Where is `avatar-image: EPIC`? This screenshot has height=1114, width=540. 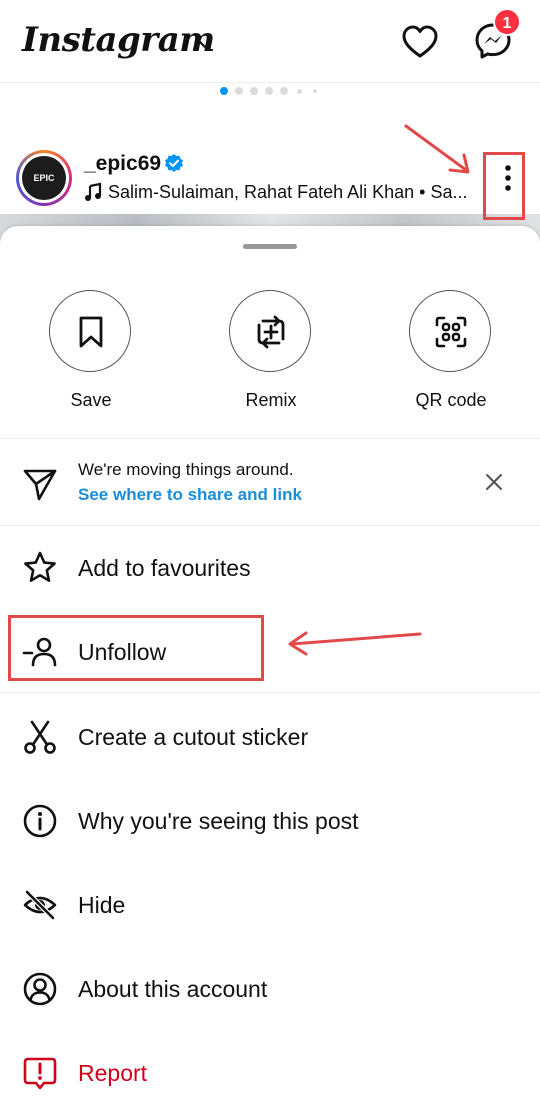
avatar-image: EPIC is located at coordinates (44, 178).